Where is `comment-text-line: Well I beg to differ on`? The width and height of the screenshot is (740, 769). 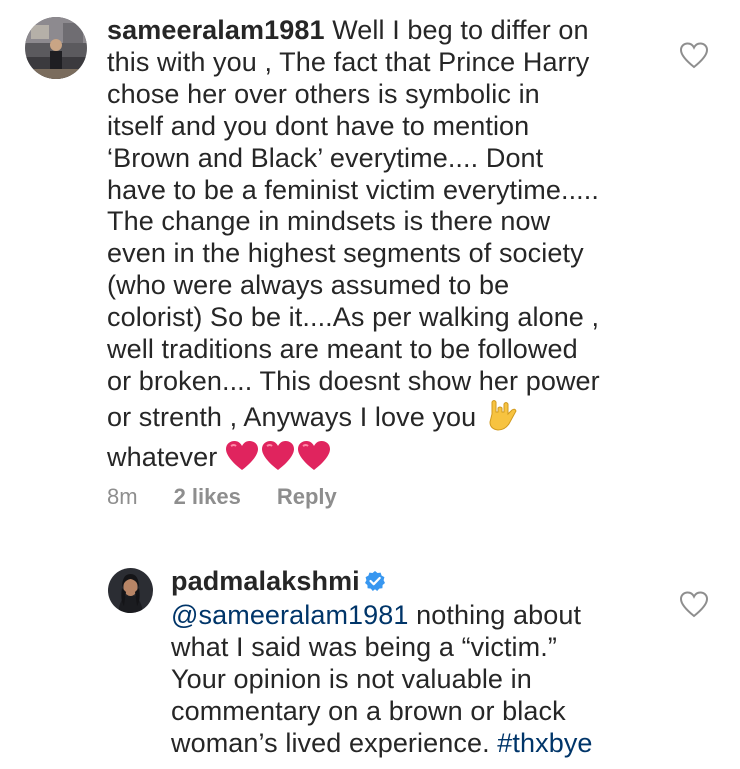
comment-text-line: Well I beg to differ on is located at coordinates (460, 30).